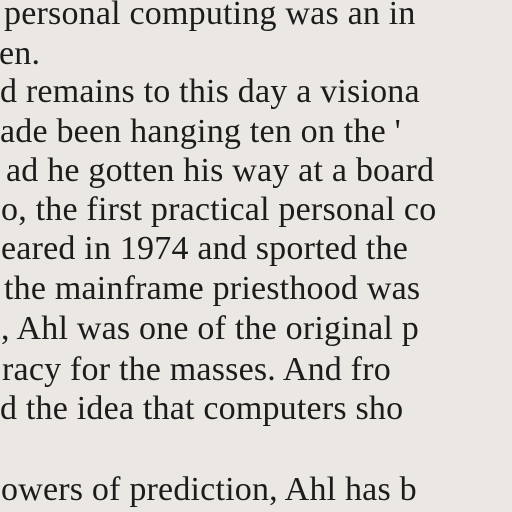 This screenshot has height=512, width=512. What do you see at coordinates (210, 328) in the screenshot?
I see `text-line-9: , Ahl was one of the original p` at bounding box center [210, 328].